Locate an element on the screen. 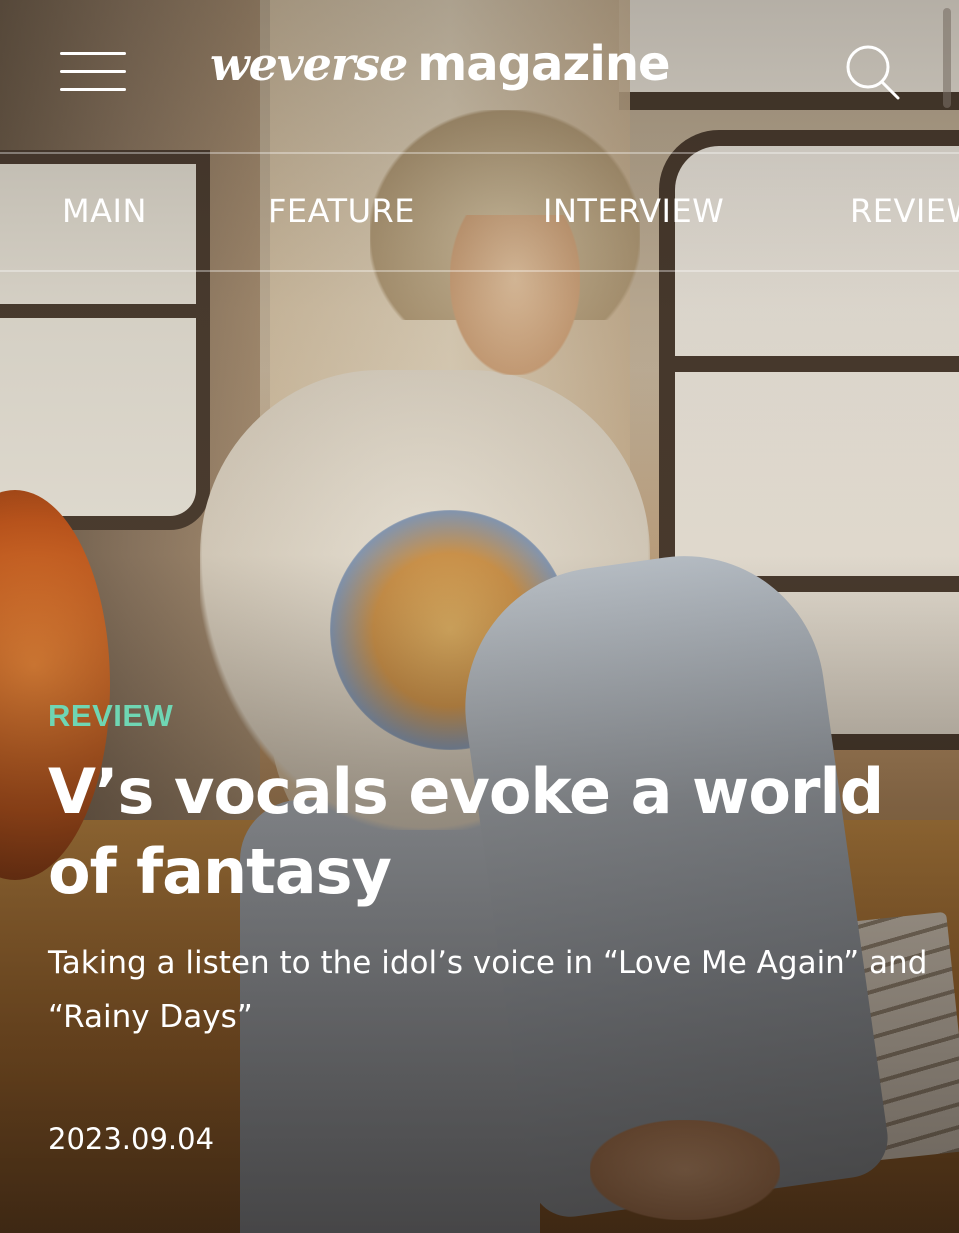 Image resolution: width=959 pixels, height=1233 pixels. hamburger-menu-icon is located at coordinates (93, 72).